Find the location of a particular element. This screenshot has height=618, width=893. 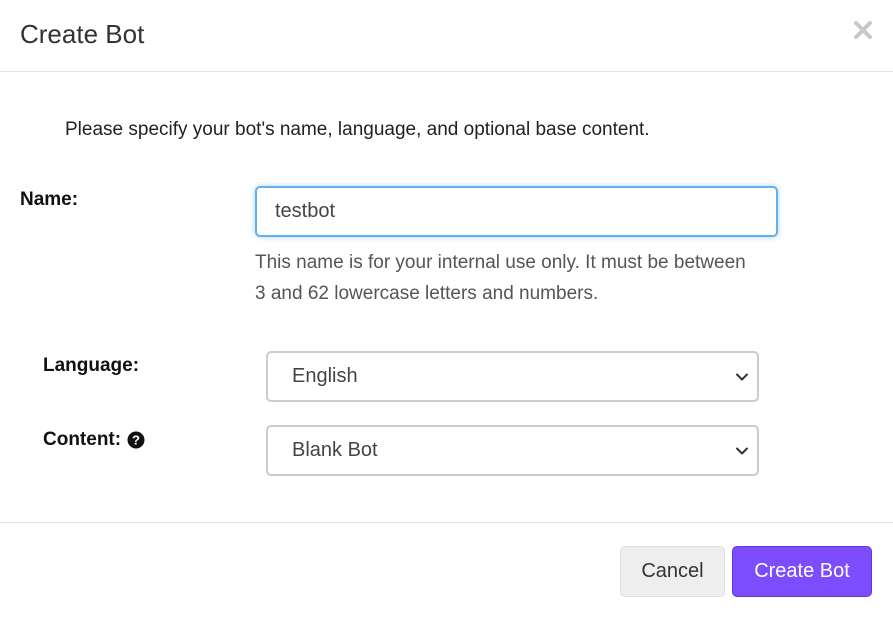

create-bot-button: Create Bot is located at coordinates (802, 571).